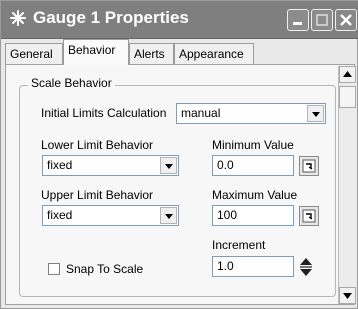 The height and width of the screenshot is (309, 358). What do you see at coordinates (225, 266) in the screenshot?
I see `increment-text: 1.0` at bounding box center [225, 266].